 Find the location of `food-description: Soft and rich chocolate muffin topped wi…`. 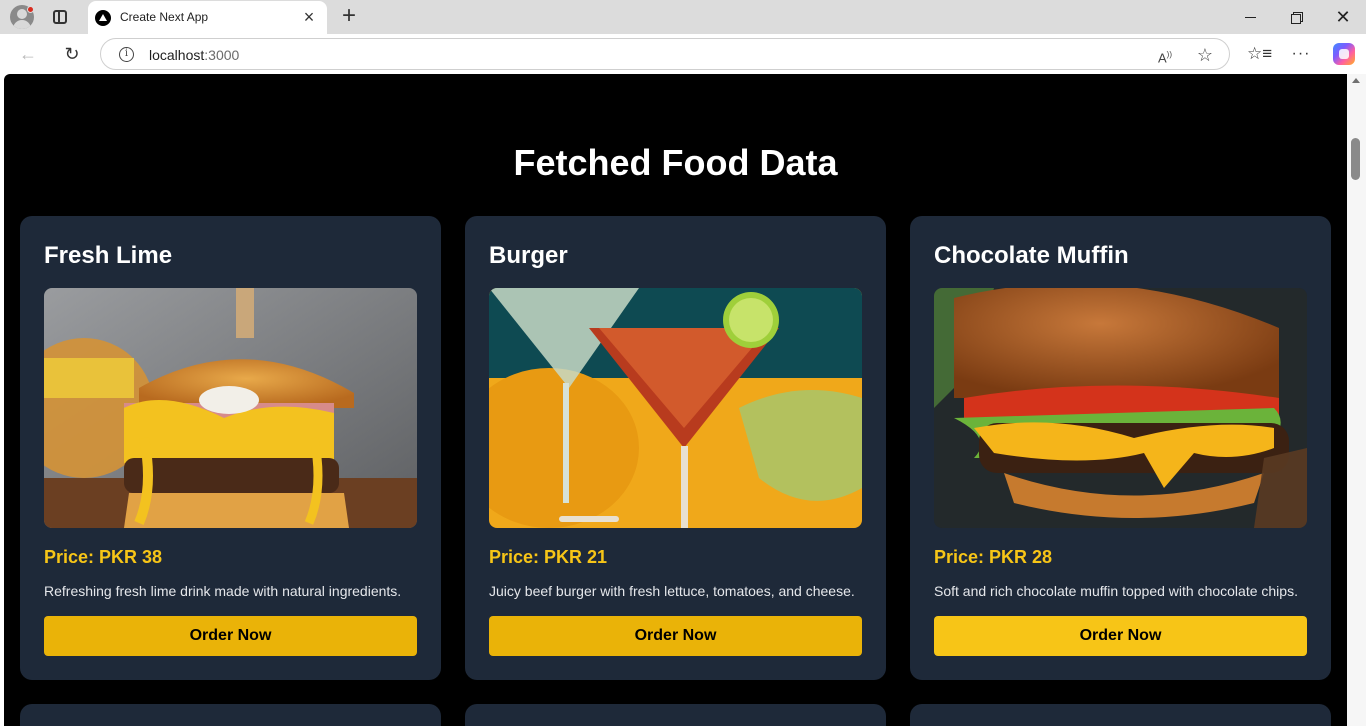

food-description: Soft and rich chocolate muffin topped wi… is located at coordinates (1116, 591).